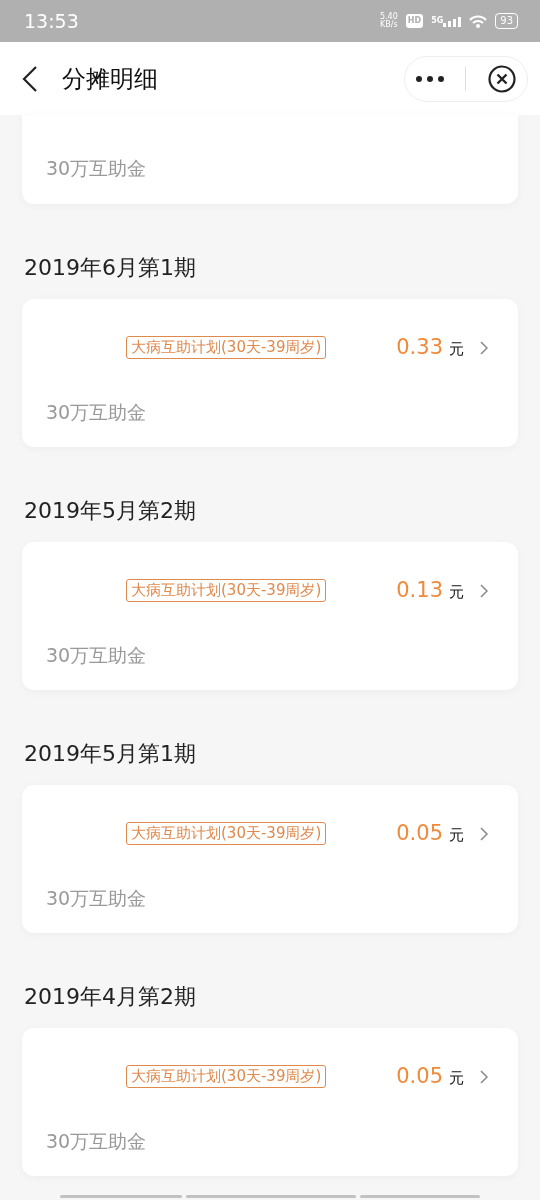  I want to click on amount: 0.13, so click(419, 590).